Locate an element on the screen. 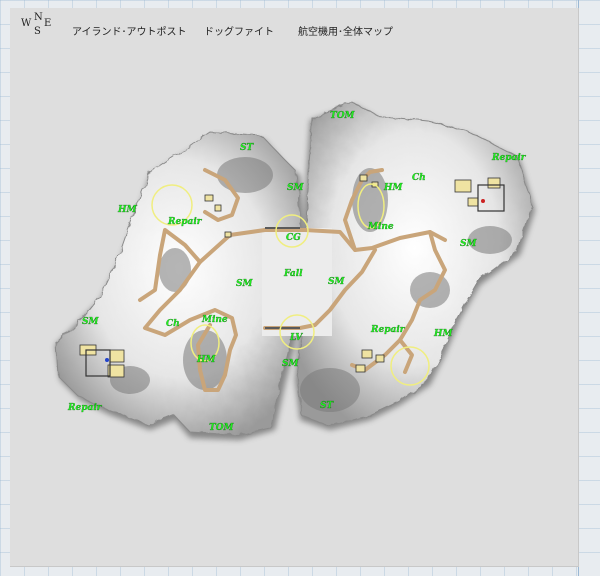  label-hm-se: HM is located at coordinates (443, 334).